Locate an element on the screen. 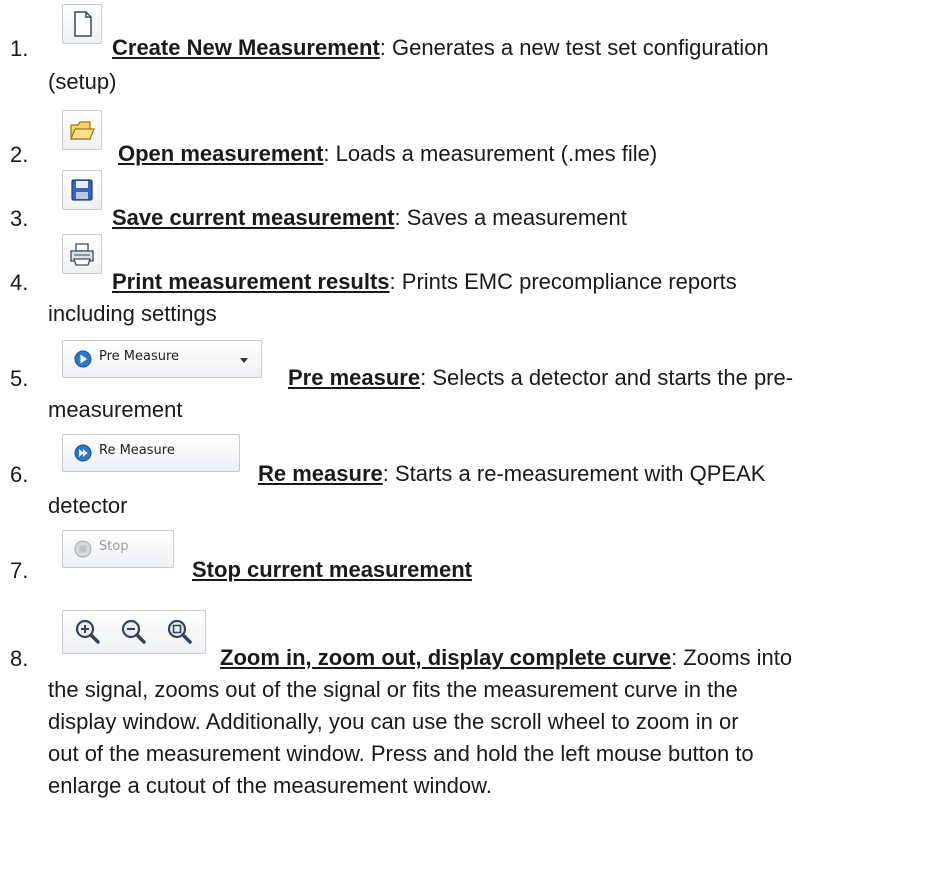  item-title: Stop current measurement is located at coordinates (332, 569).